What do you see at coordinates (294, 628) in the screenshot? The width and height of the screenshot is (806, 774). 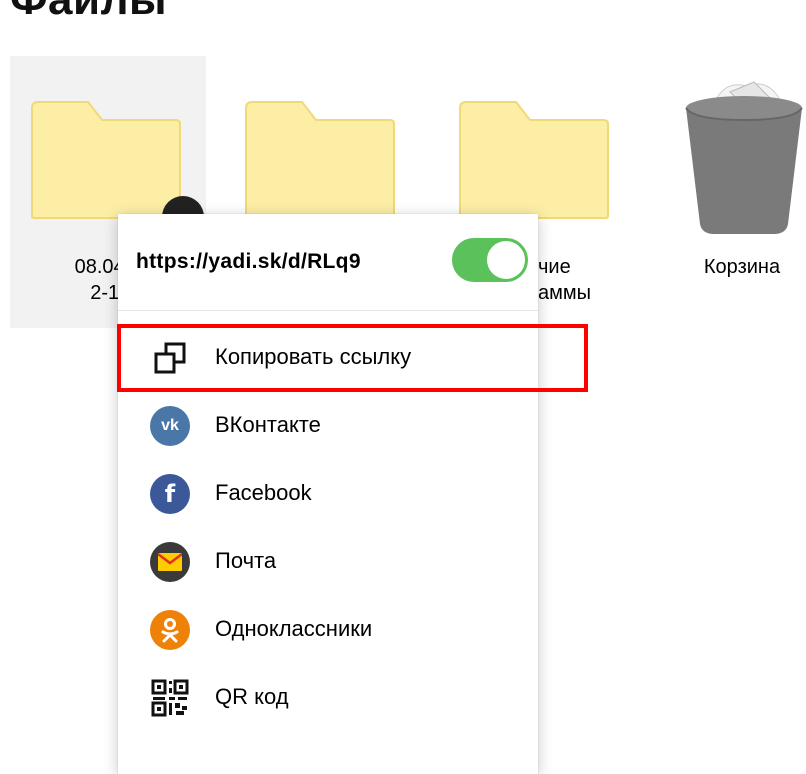 I see `share-ok-label: Одноклассники` at bounding box center [294, 628].